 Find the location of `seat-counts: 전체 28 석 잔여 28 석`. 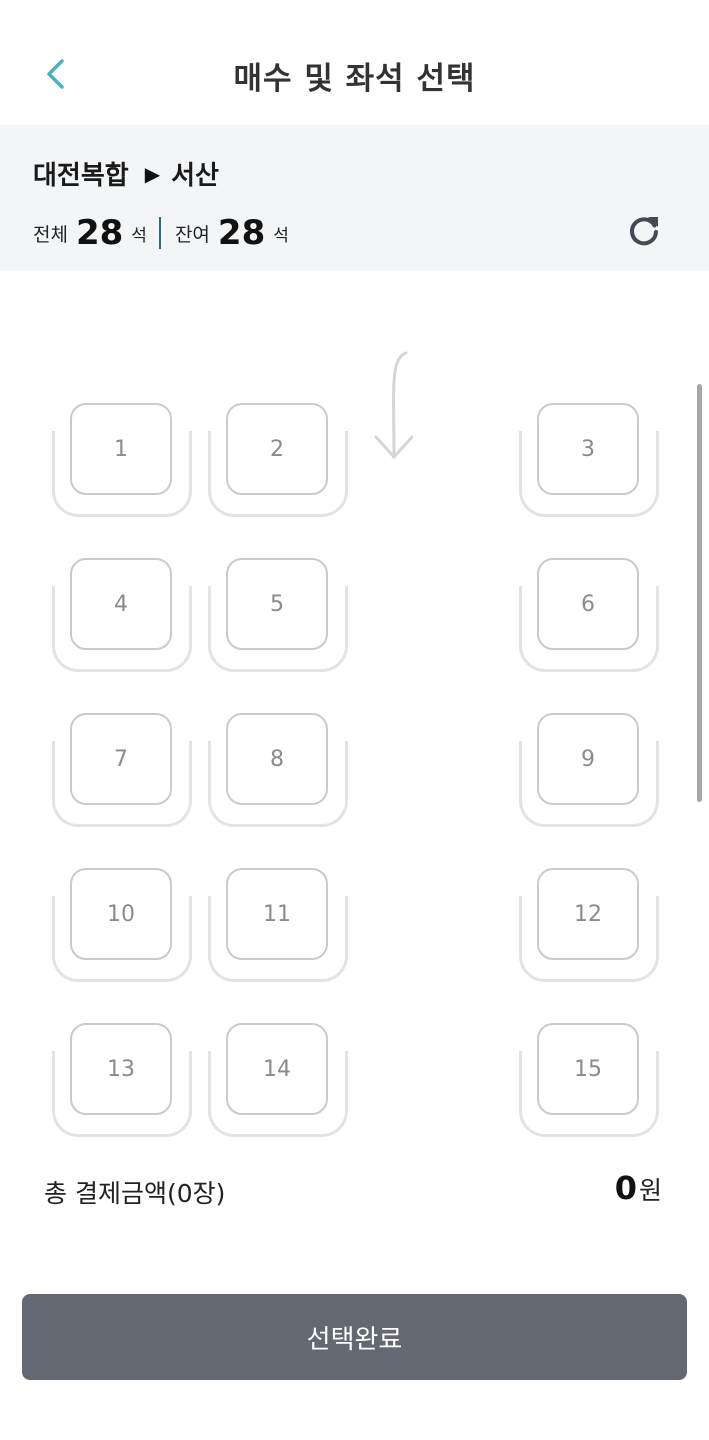

seat-counts: 전체 28 석 잔여 28 석 is located at coordinates (161, 233).